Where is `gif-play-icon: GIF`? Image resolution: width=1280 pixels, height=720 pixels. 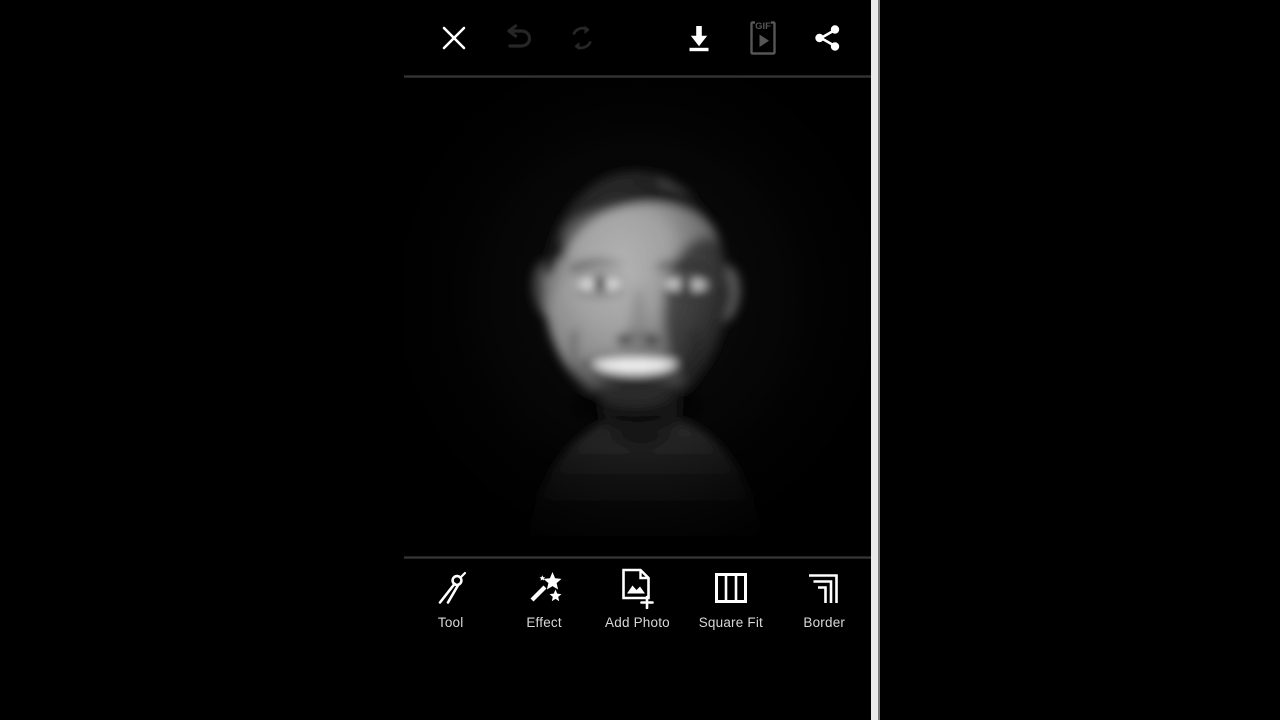
gif-play-icon: GIF is located at coordinates (763, 38).